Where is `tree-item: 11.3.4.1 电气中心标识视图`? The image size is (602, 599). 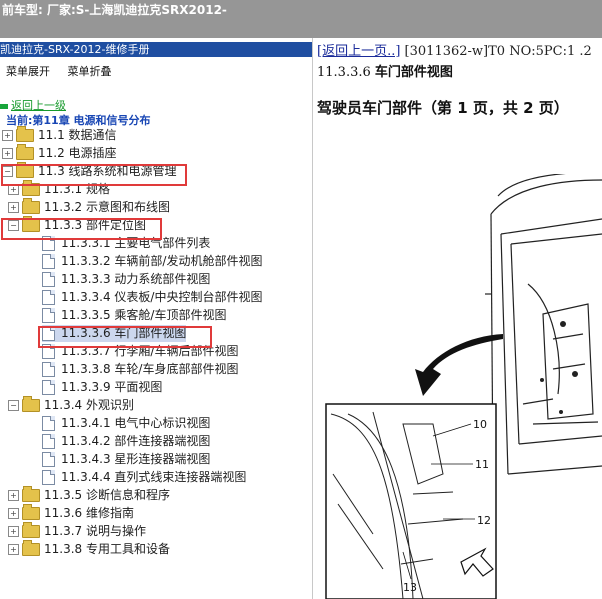 tree-item: 11.3.4.1 电气中心标识视图 is located at coordinates (126, 423).